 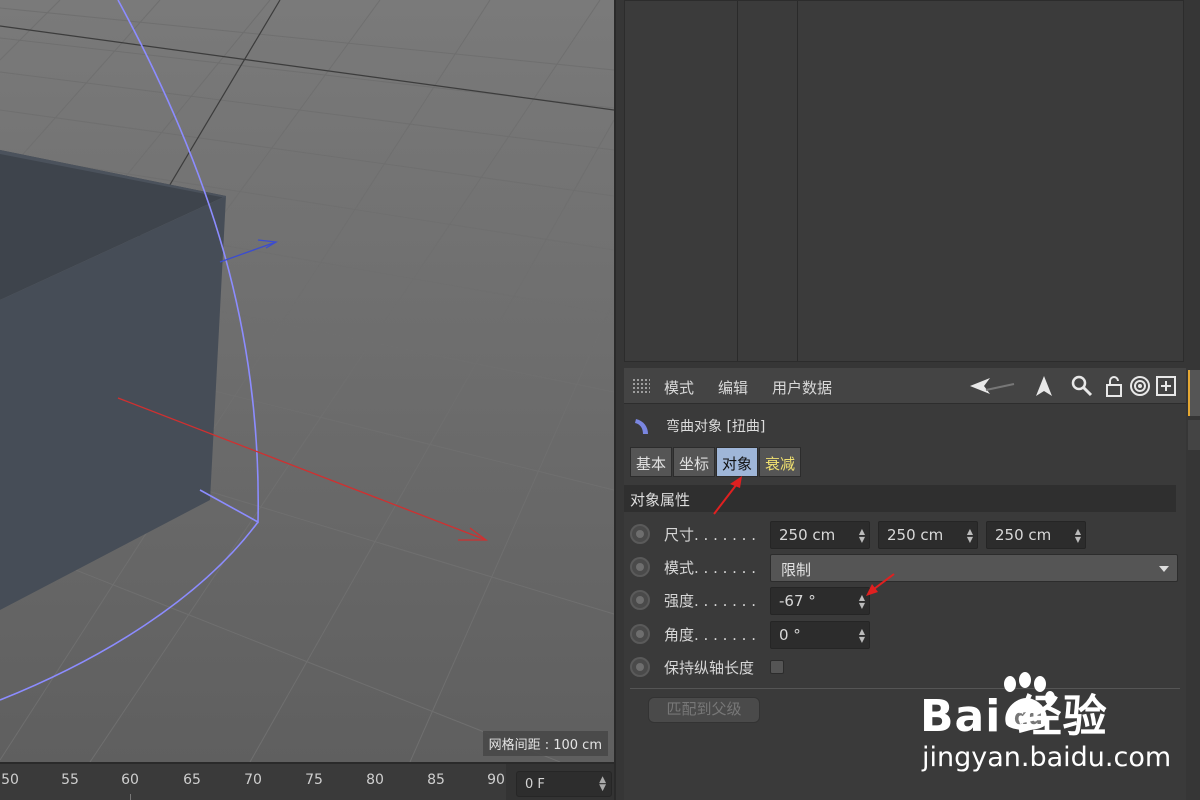 I want to click on bend-deformer-icon, so click(x=641, y=426).